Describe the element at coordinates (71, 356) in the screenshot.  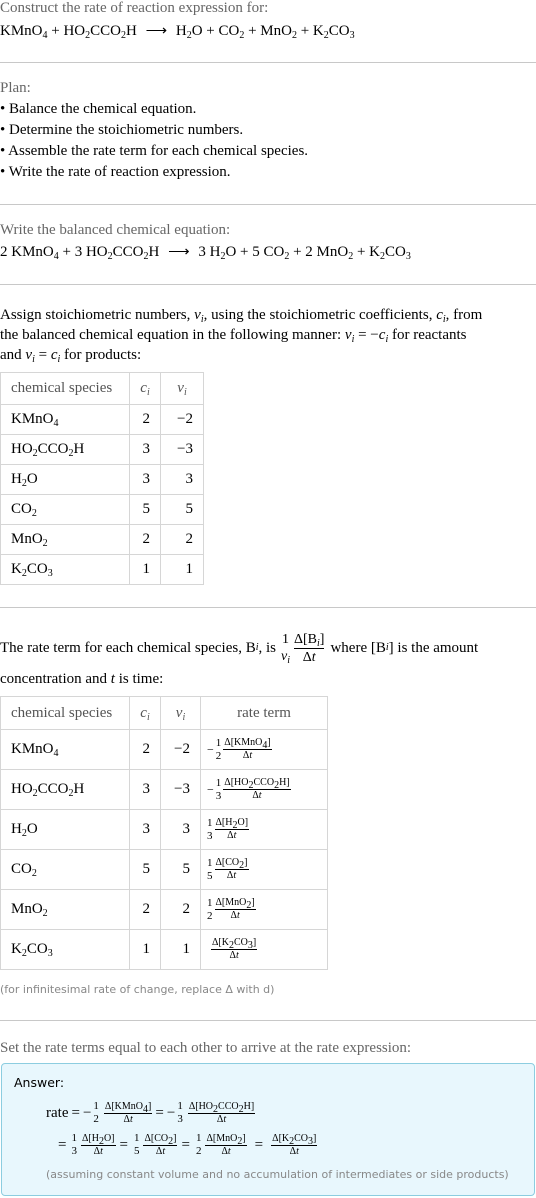
I see `stoich-text: and νi = ci for products:` at that location.